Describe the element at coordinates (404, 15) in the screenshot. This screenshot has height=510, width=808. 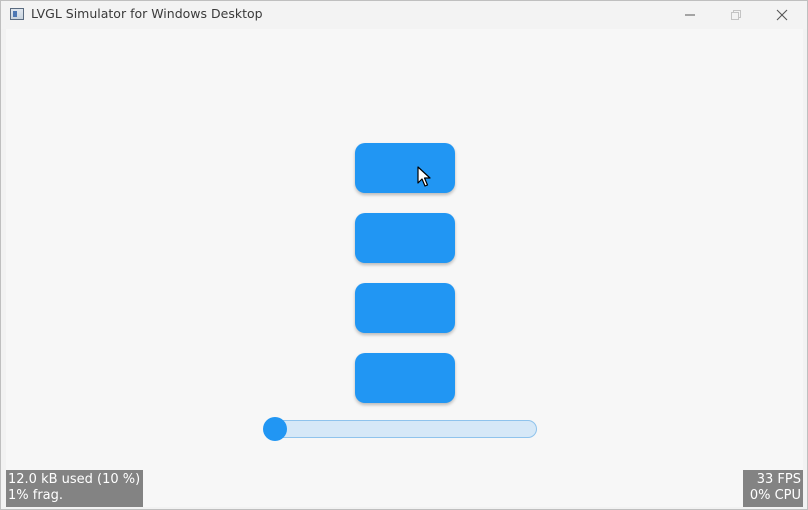
I see `title-bar: LVGL Simulator for Windows Desktop` at that location.